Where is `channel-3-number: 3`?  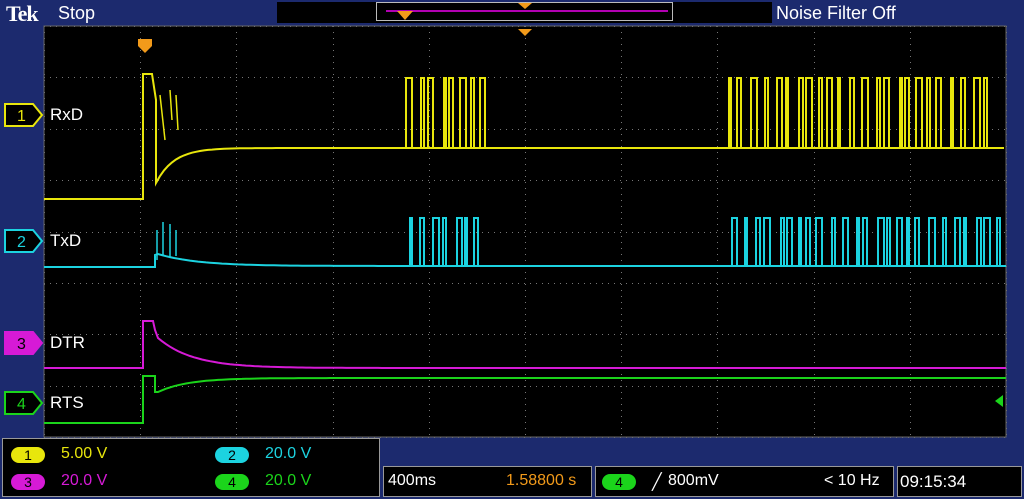
channel-3-number: 3 is located at coordinates (21, 344).